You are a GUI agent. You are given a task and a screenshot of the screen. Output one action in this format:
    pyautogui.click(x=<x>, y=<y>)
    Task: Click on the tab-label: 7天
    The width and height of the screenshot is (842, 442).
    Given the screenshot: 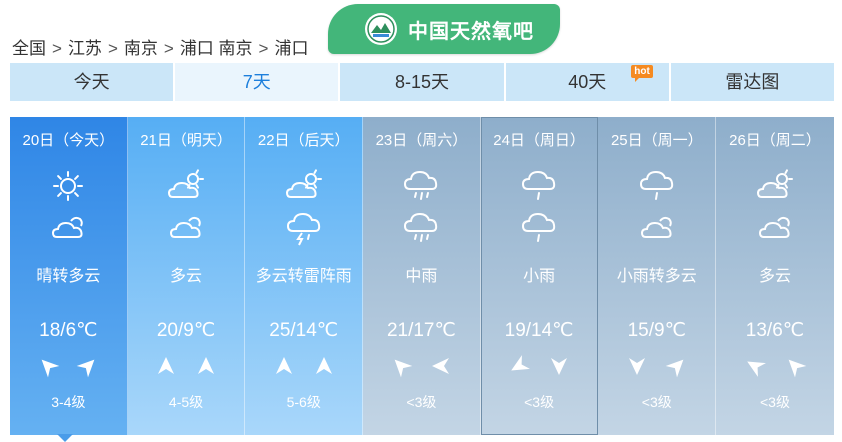 What is the action you would take?
    pyautogui.click(x=256, y=82)
    